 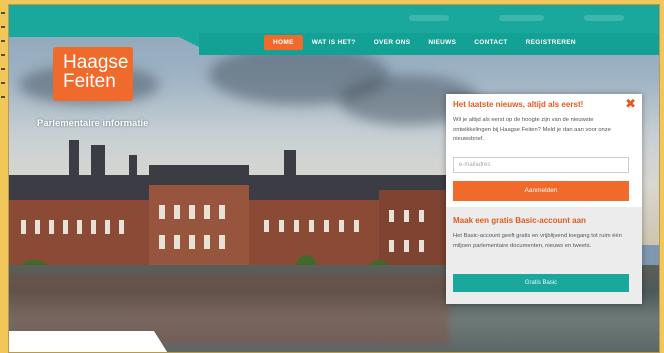 I want to click on nav-item-home: HOME, so click(x=283, y=42).